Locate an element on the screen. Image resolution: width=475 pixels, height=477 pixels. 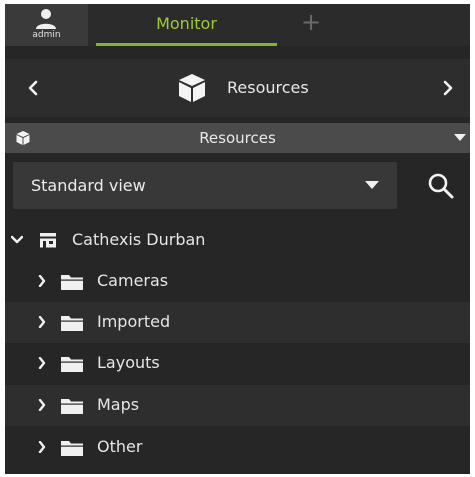
user-icon is located at coordinates (46, 19).